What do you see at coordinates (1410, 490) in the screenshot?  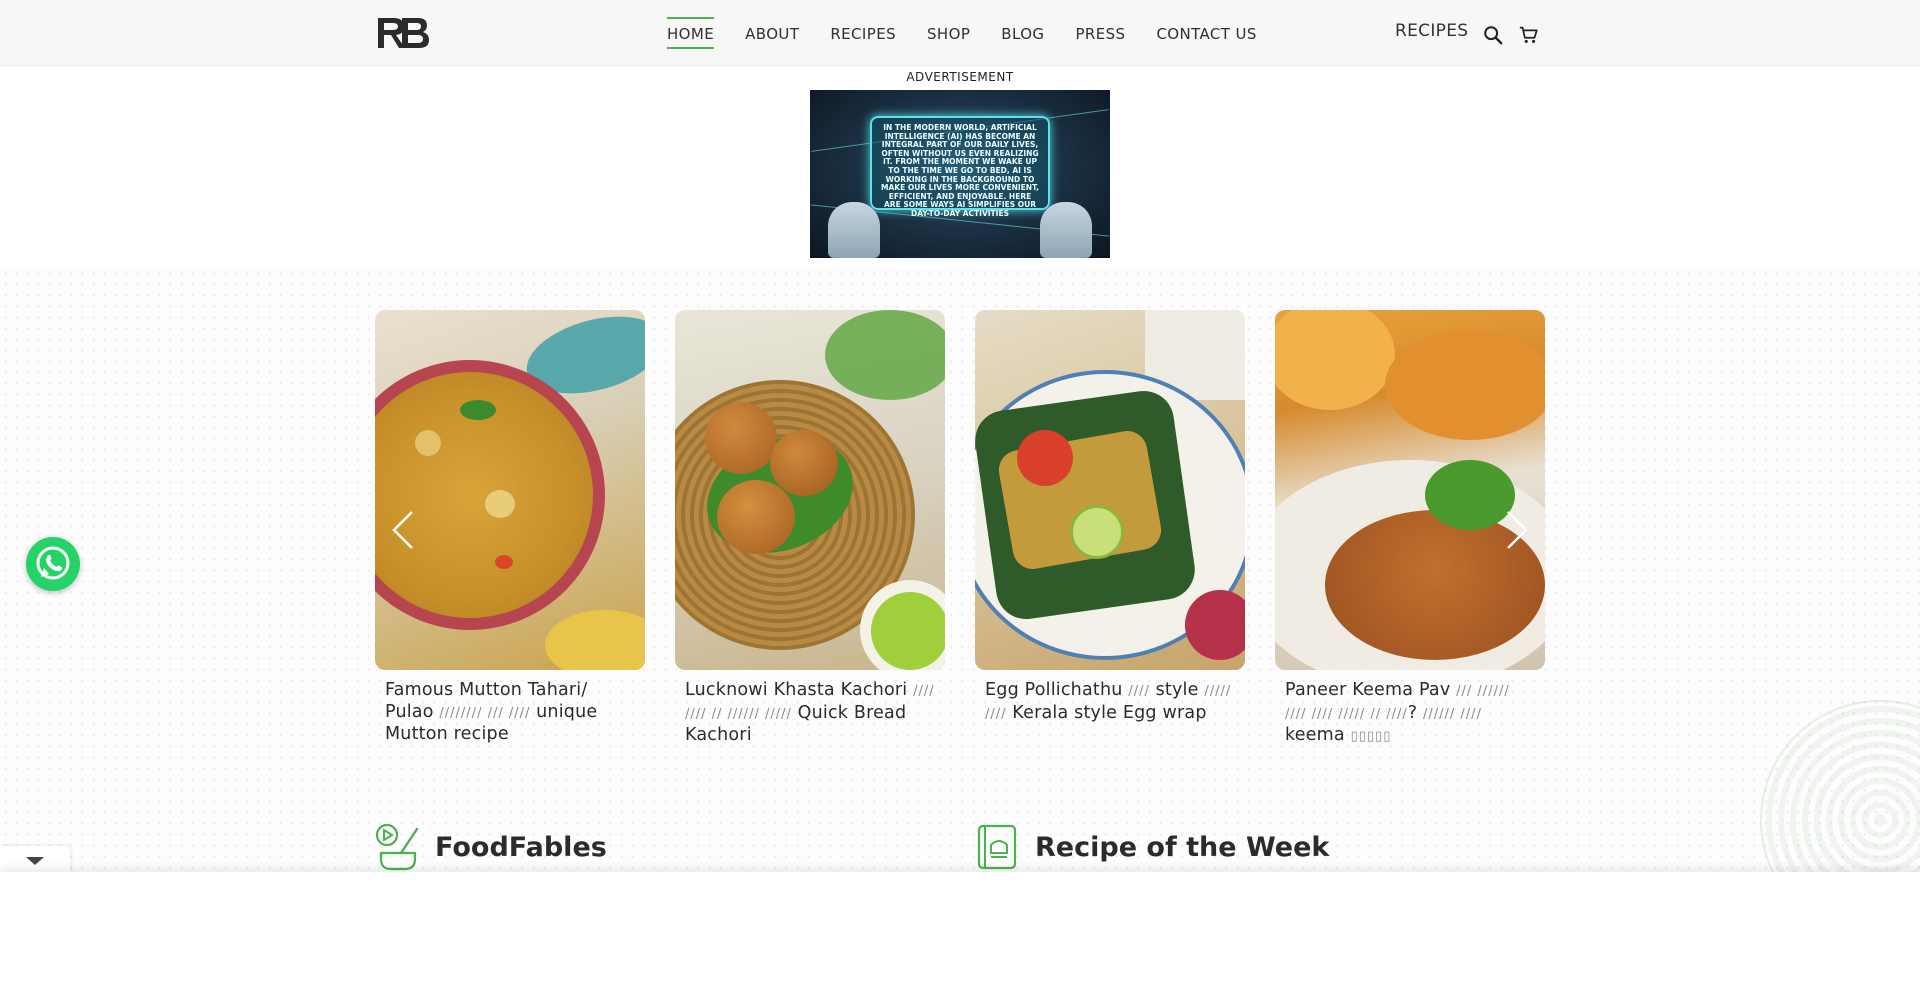 I see `recipe-image-paneer-keema-pav` at bounding box center [1410, 490].